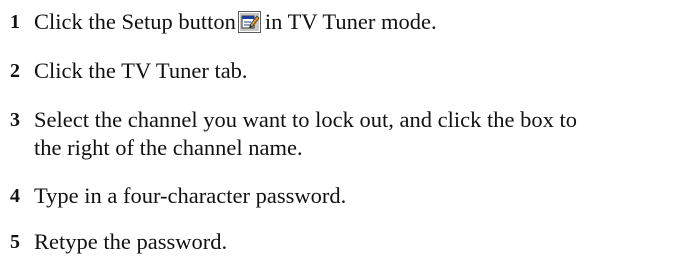 The height and width of the screenshot is (257, 681). I want to click on step-number: 2, so click(15, 71).